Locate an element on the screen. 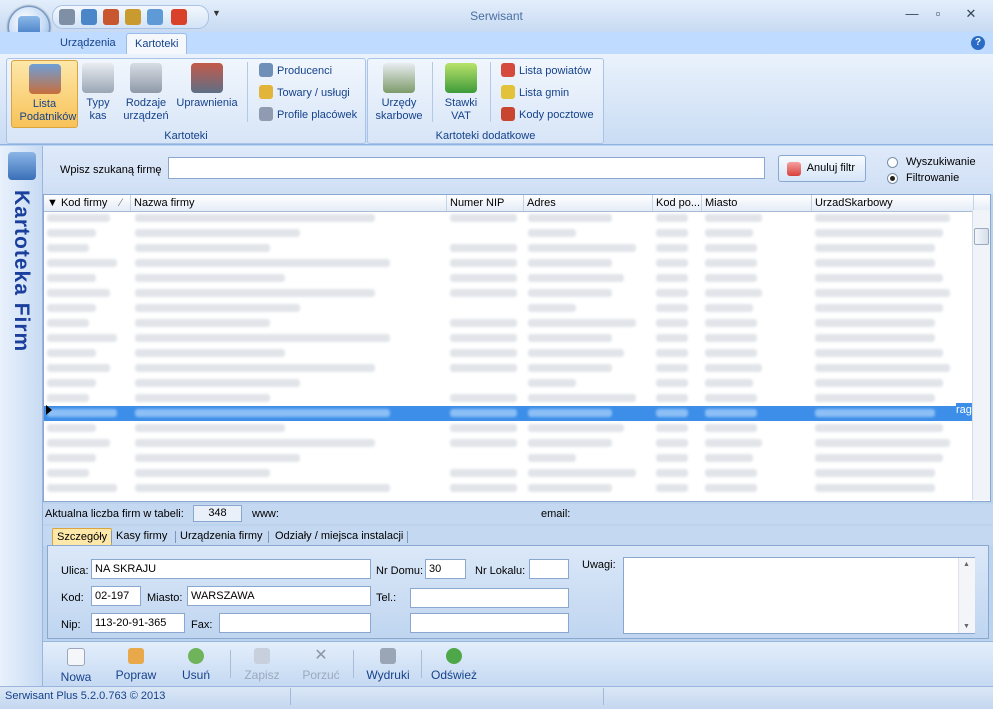 The width and height of the screenshot is (993, 709). button-label: Rodzaje urządzeń is located at coordinates (146, 109).